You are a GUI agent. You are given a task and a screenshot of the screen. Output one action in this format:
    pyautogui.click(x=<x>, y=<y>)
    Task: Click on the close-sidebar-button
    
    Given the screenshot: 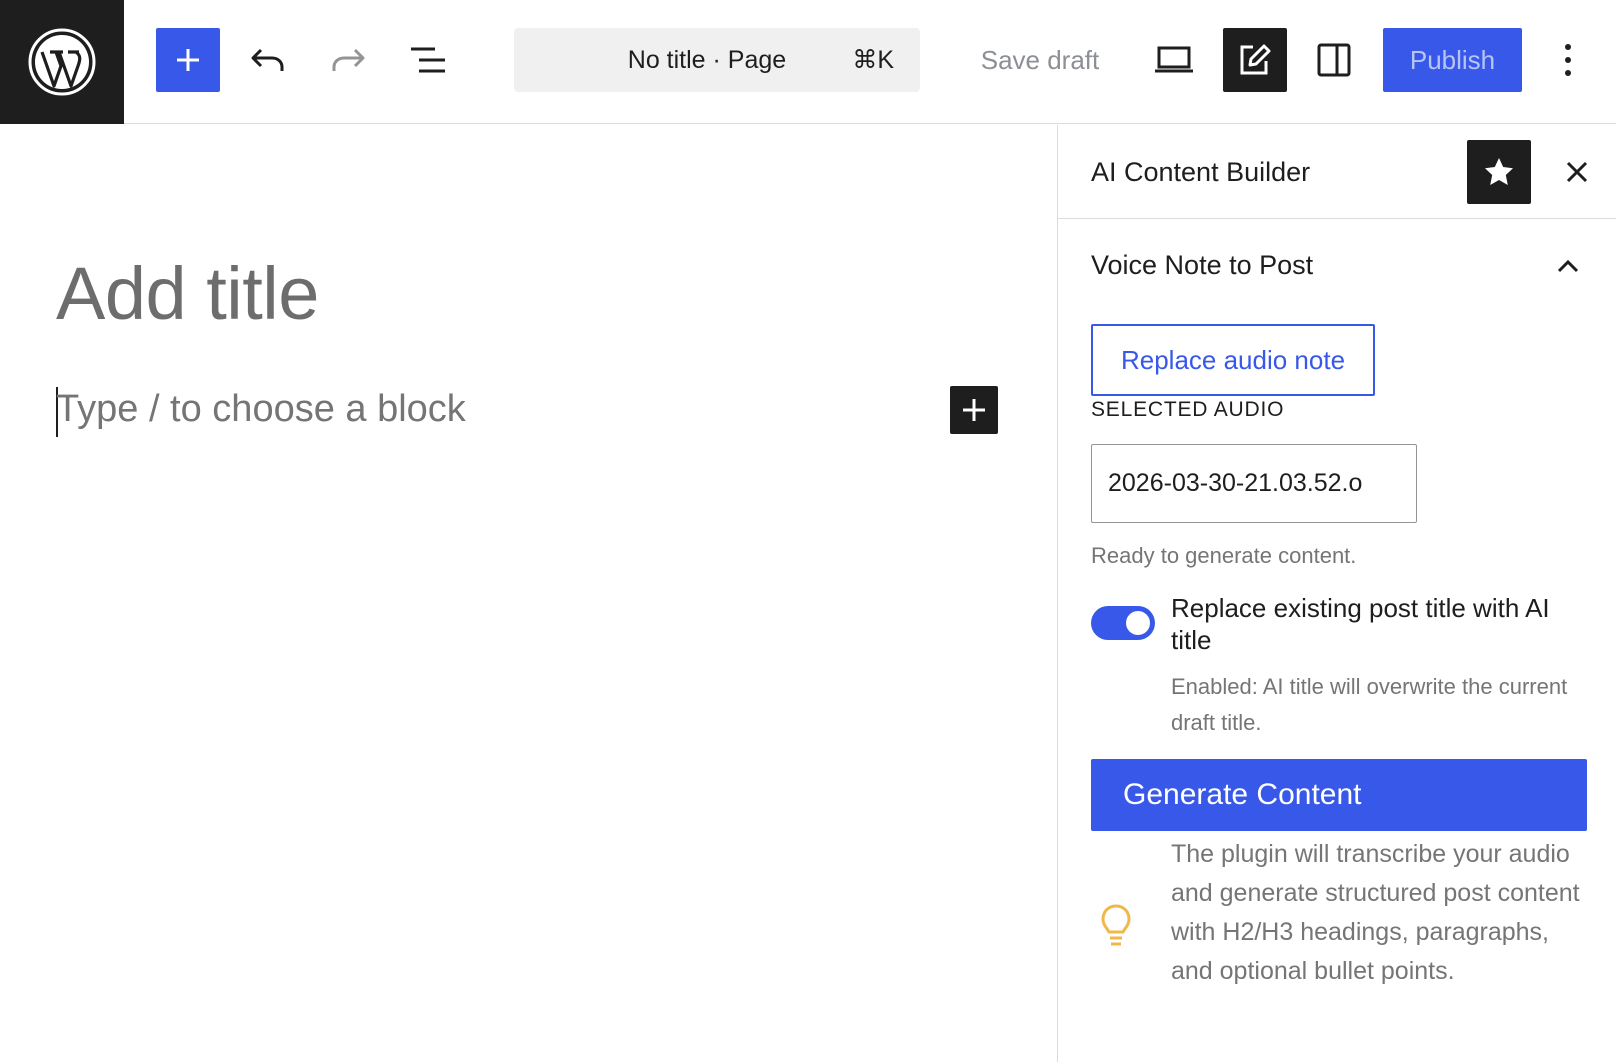 What is the action you would take?
    pyautogui.click(x=1577, y=172)
    